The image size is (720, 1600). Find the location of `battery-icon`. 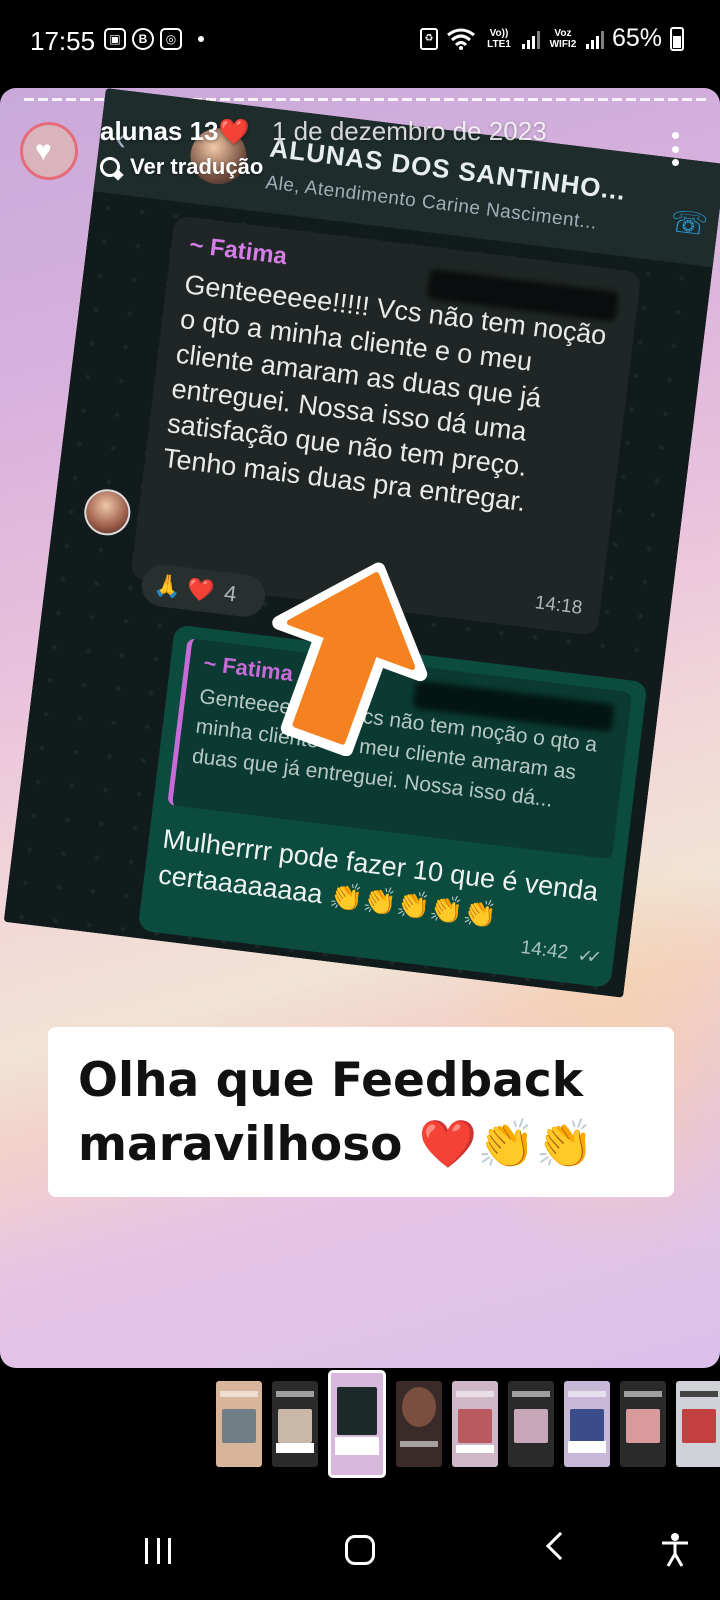

battery-icon is located at coordinates (677, 38).